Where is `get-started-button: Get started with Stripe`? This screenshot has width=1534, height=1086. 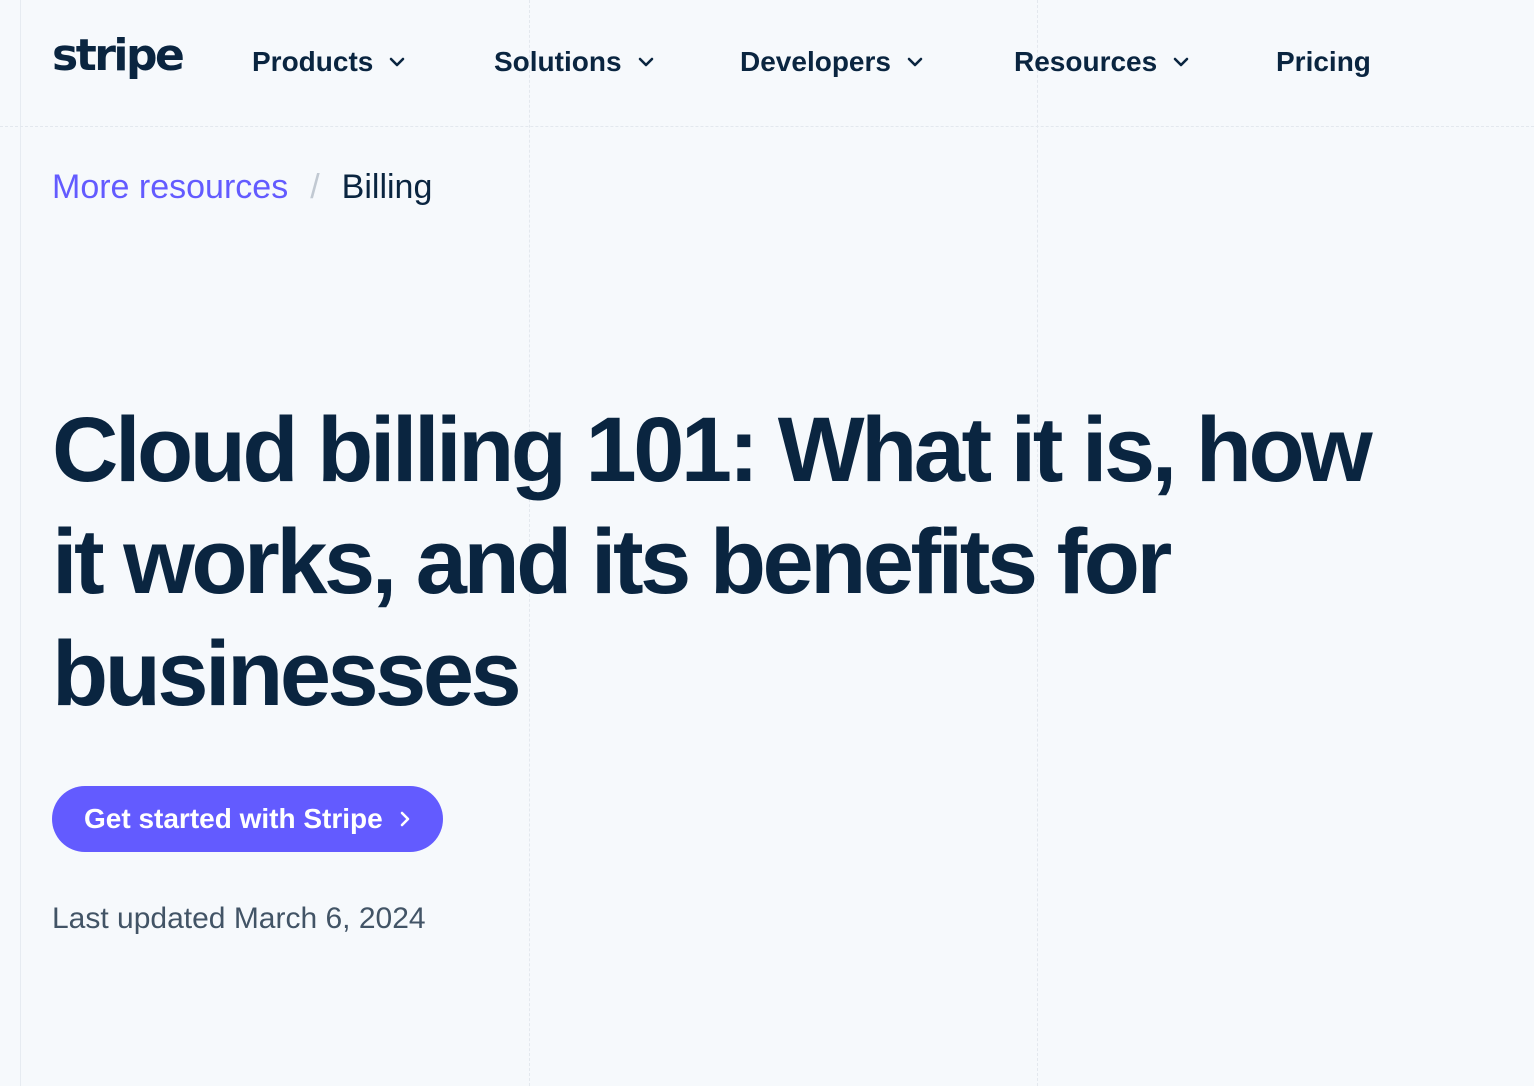
get-started-button: Get started with Stripe is located at coordinates (247, 819).